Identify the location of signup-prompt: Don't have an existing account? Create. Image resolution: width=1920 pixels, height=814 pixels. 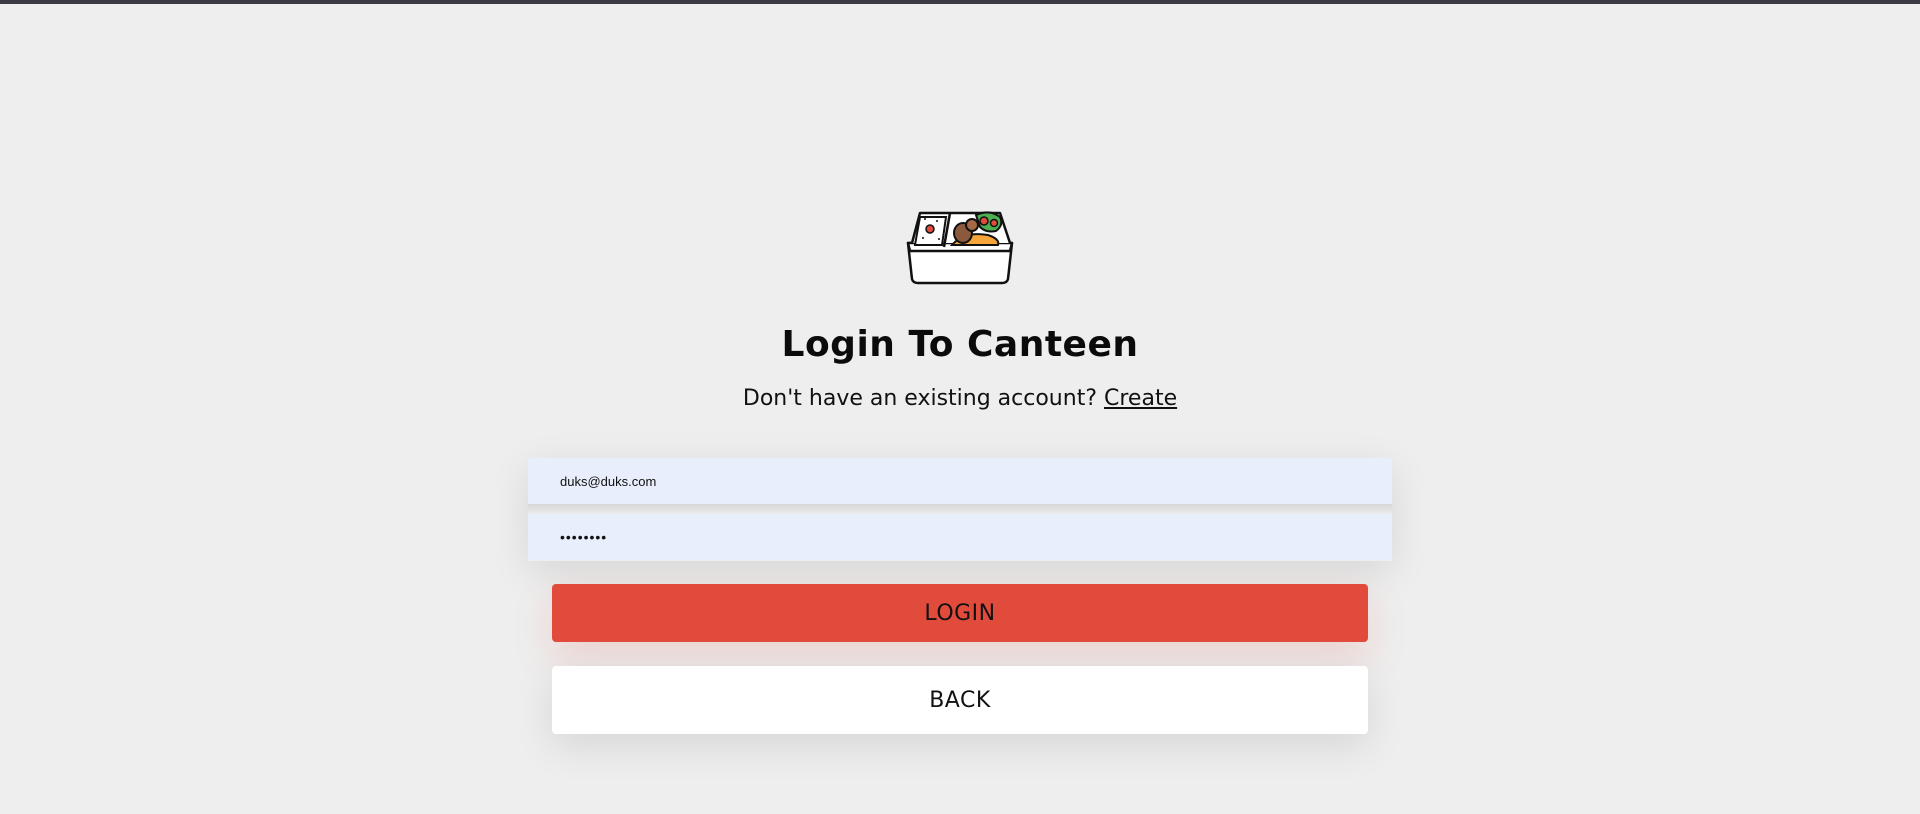
(960, 398).